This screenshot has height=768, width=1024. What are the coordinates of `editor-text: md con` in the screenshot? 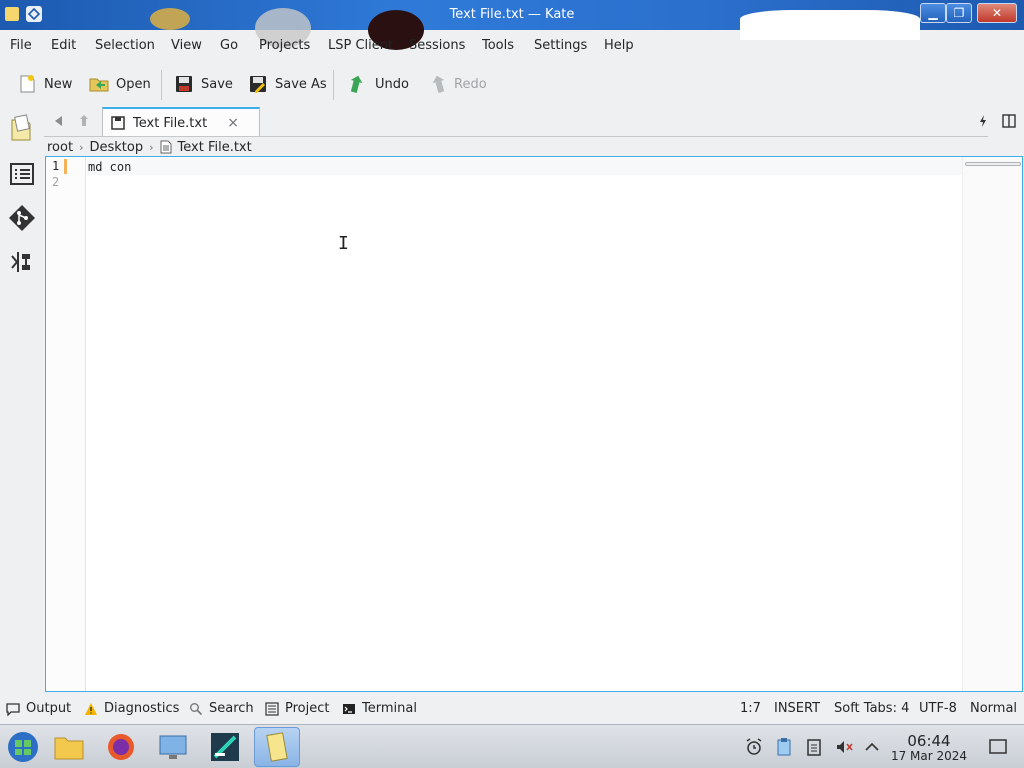 It's located at (109, 167).